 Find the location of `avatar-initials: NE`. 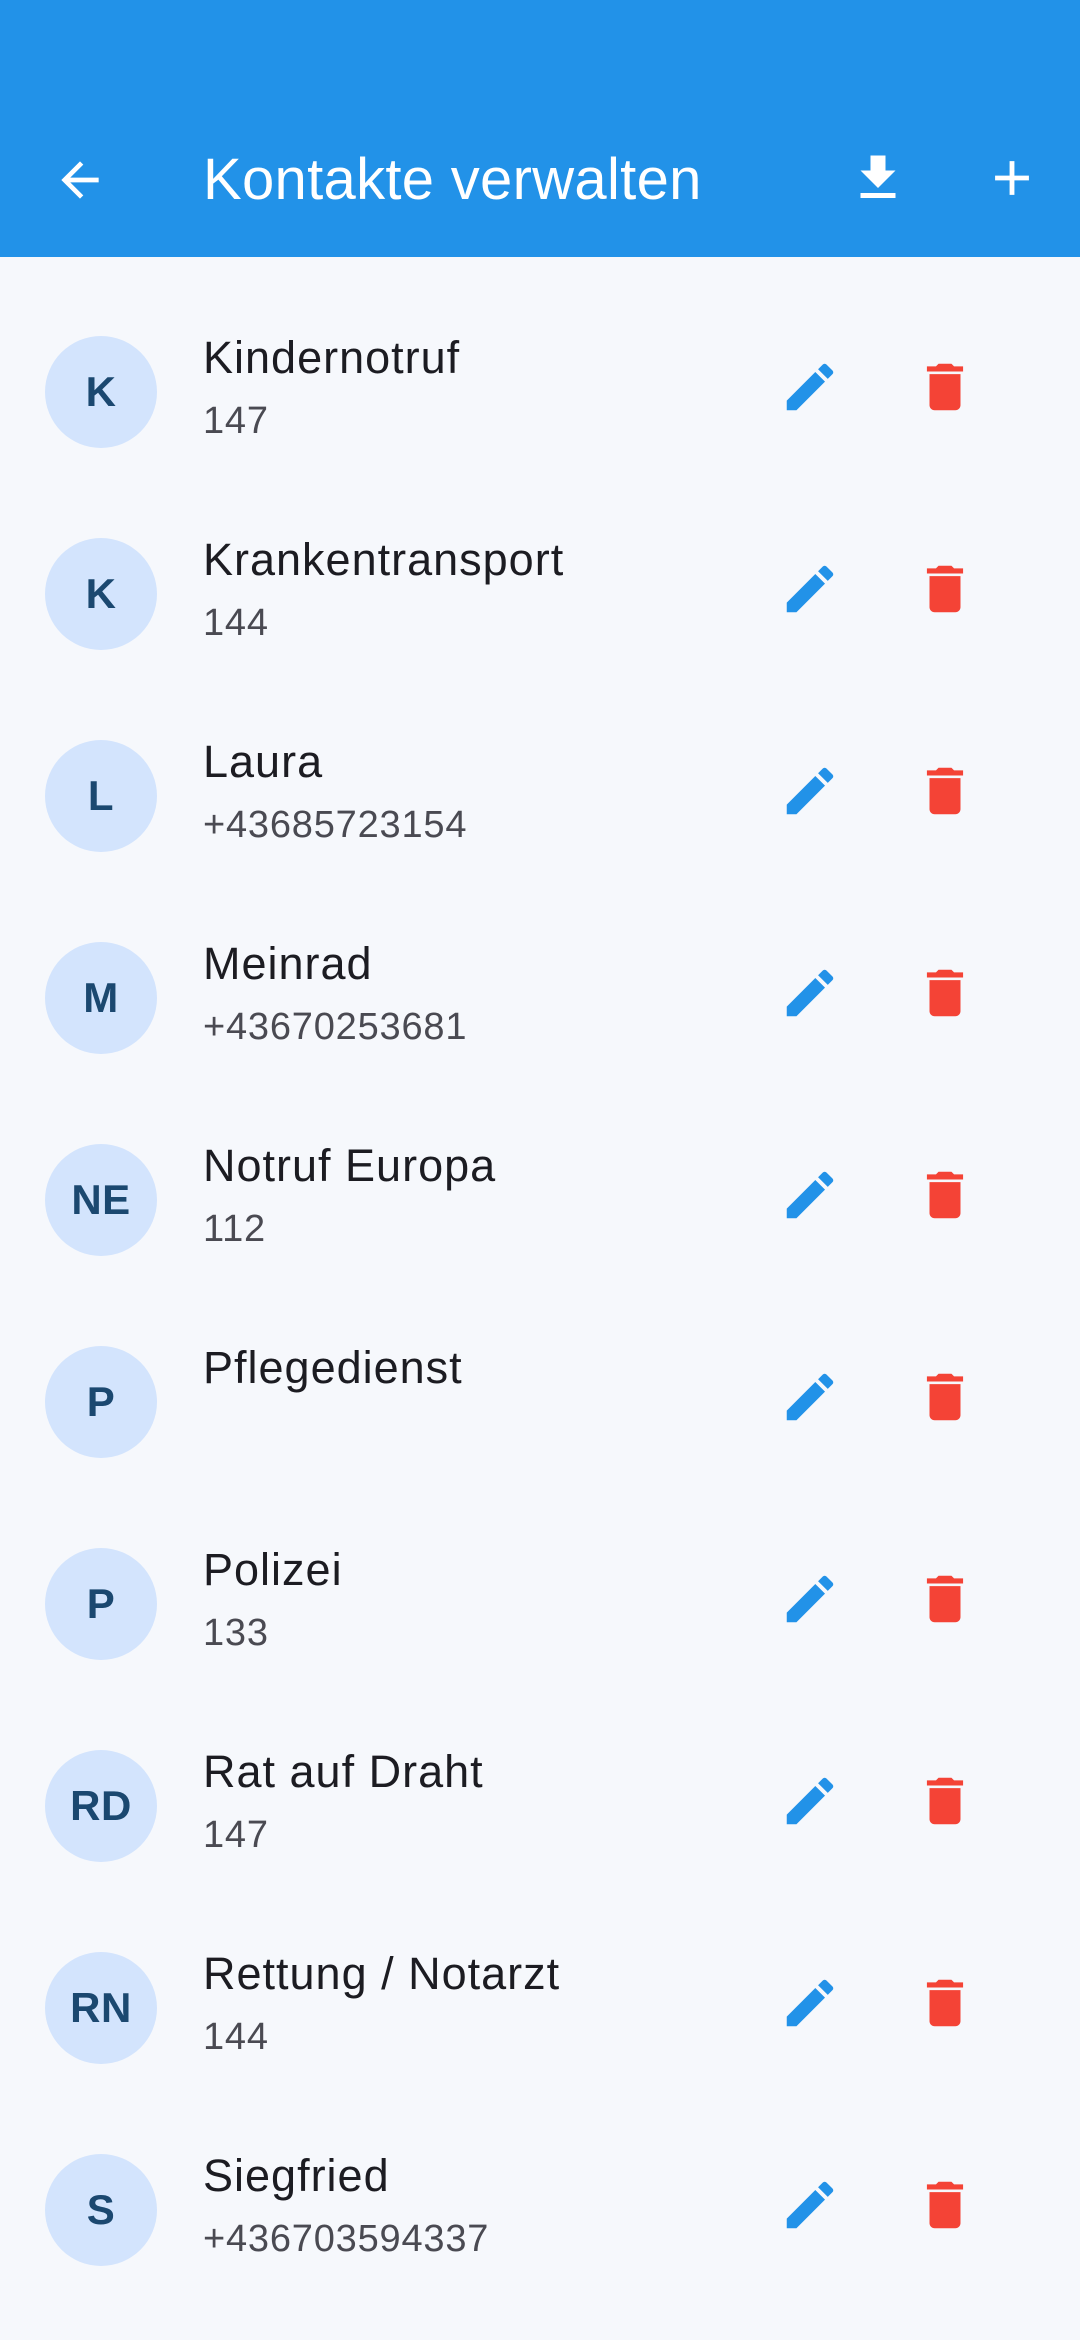

avatar-initials: NE is located at coordinates (101, 1199).